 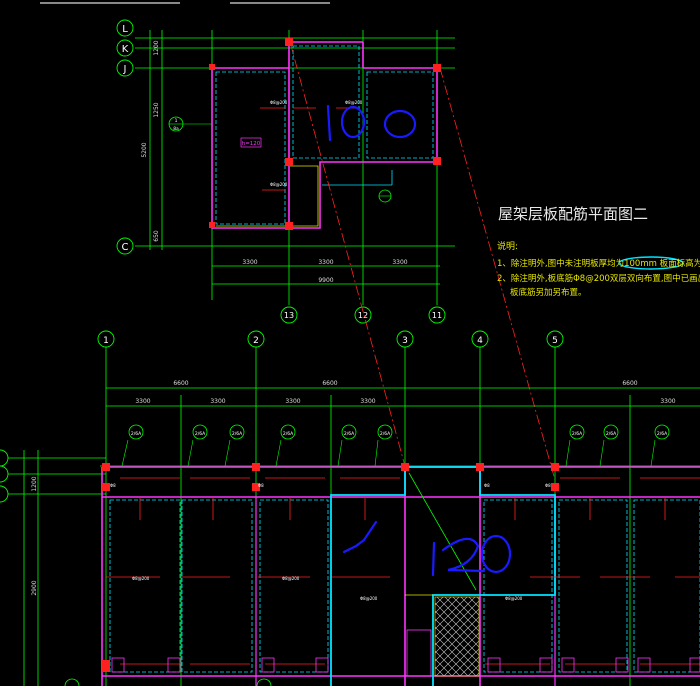 I want to click on note-2-continued: 板底筋另加另布置。, so click(x=548, y=293).